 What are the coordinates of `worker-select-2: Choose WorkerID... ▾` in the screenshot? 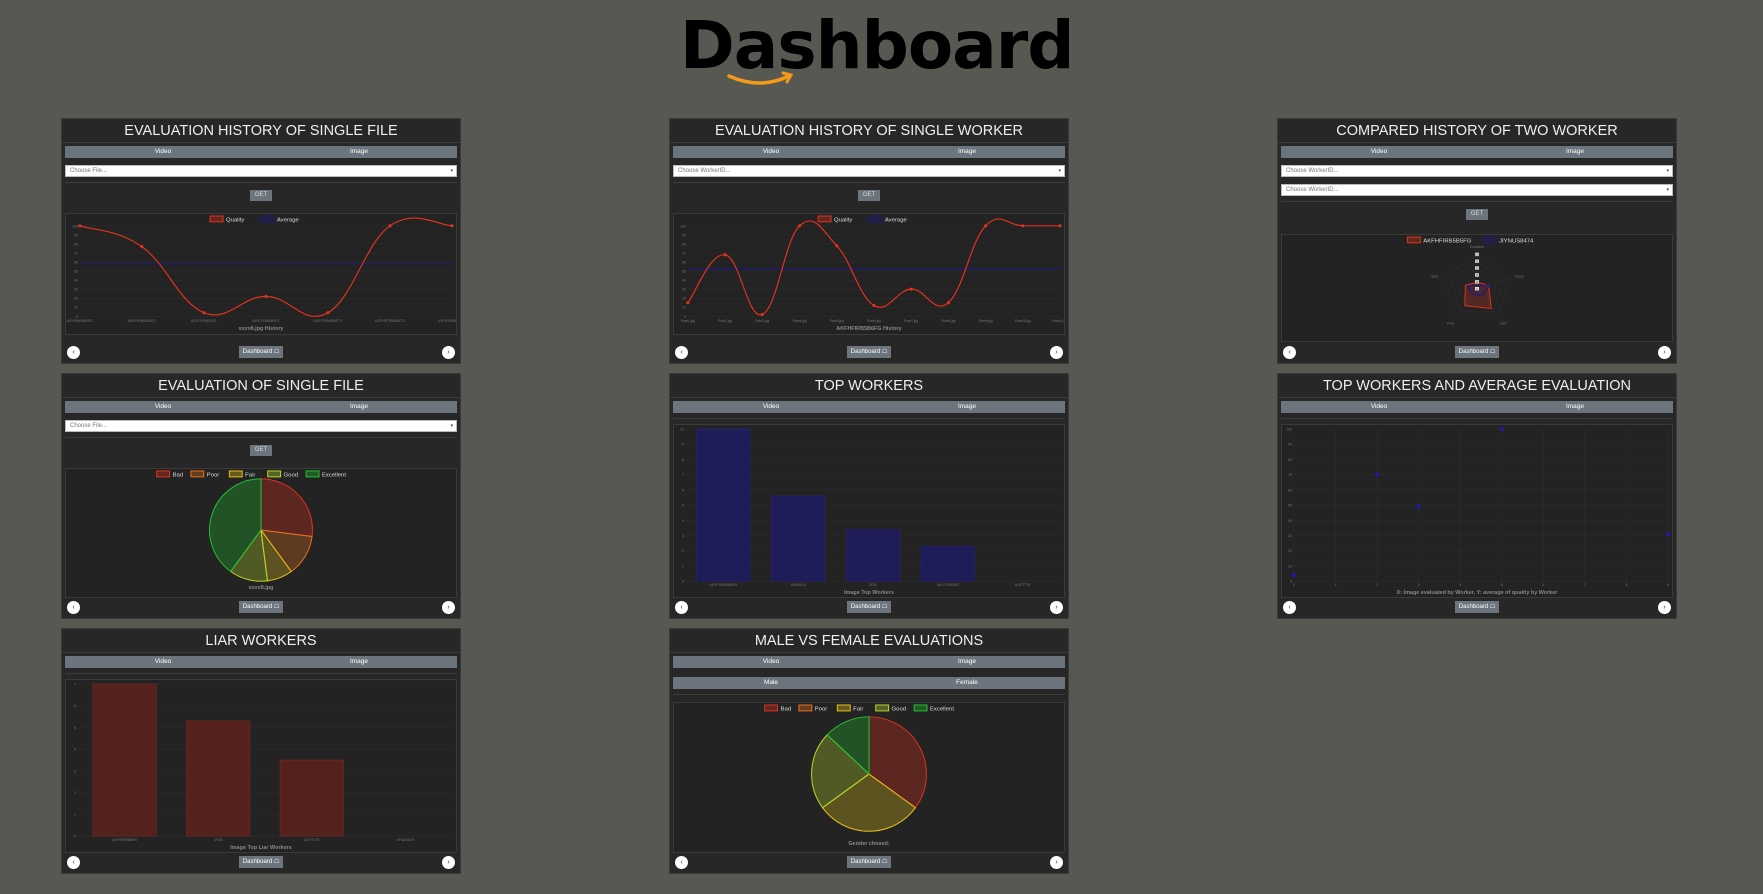 It's located at (1477, 190).